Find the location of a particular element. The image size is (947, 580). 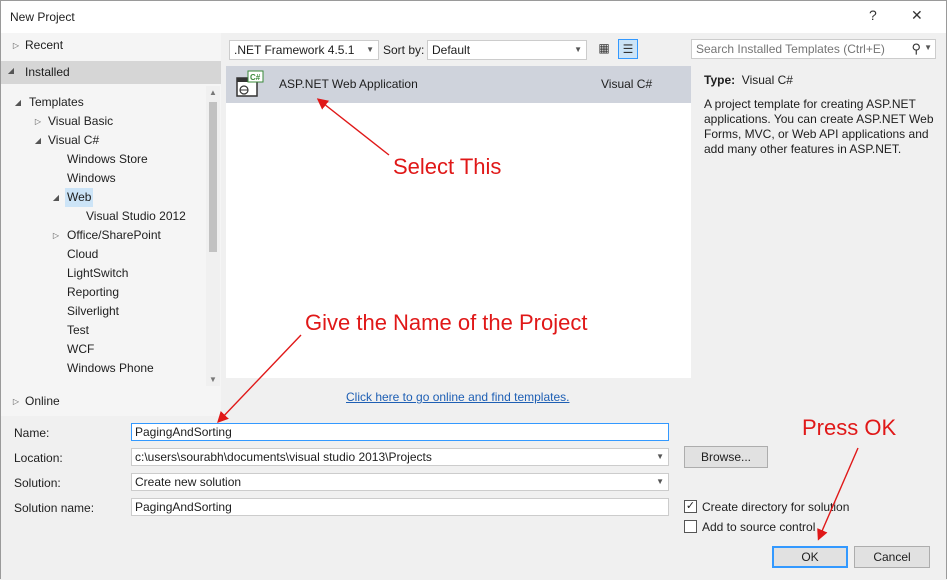

csharp-badge: C# is located at coordinates (255, 77).